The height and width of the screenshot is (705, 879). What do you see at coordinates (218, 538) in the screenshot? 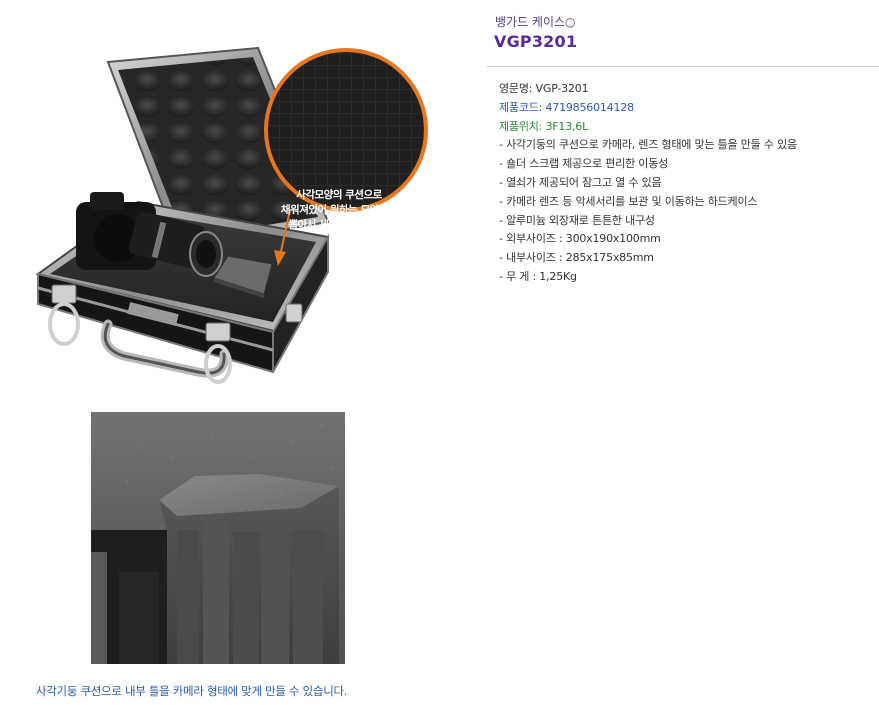
I see `foam-closeup-image` at bounding box center [218, 538].